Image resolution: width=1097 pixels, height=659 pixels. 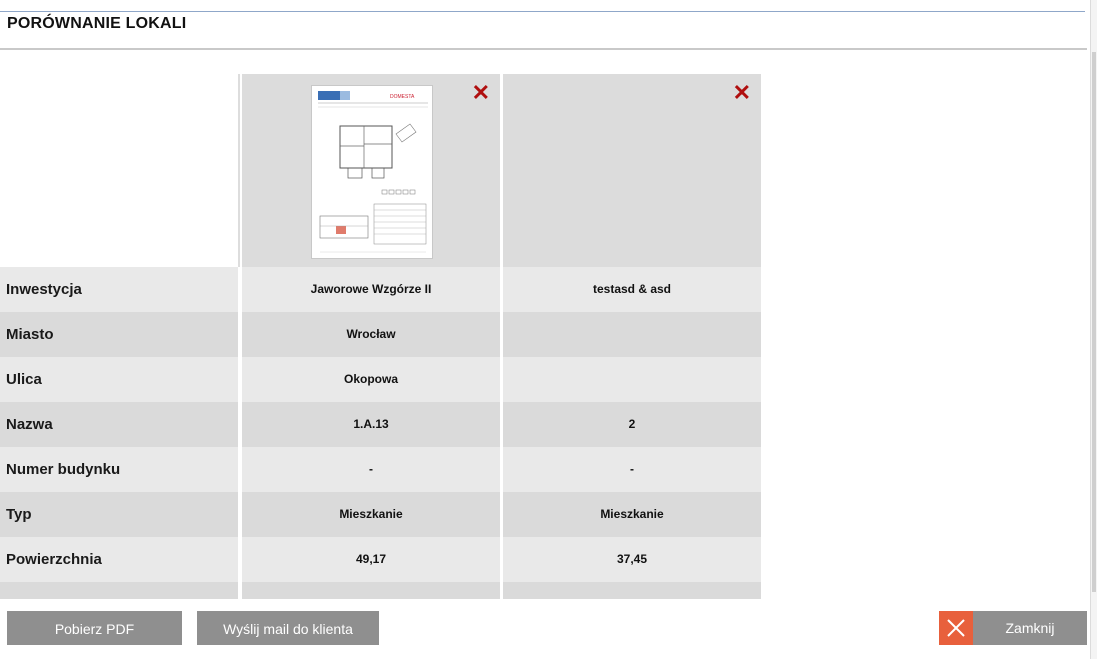 I want to click on page-scrollbar, so click(x=1093, y=329).